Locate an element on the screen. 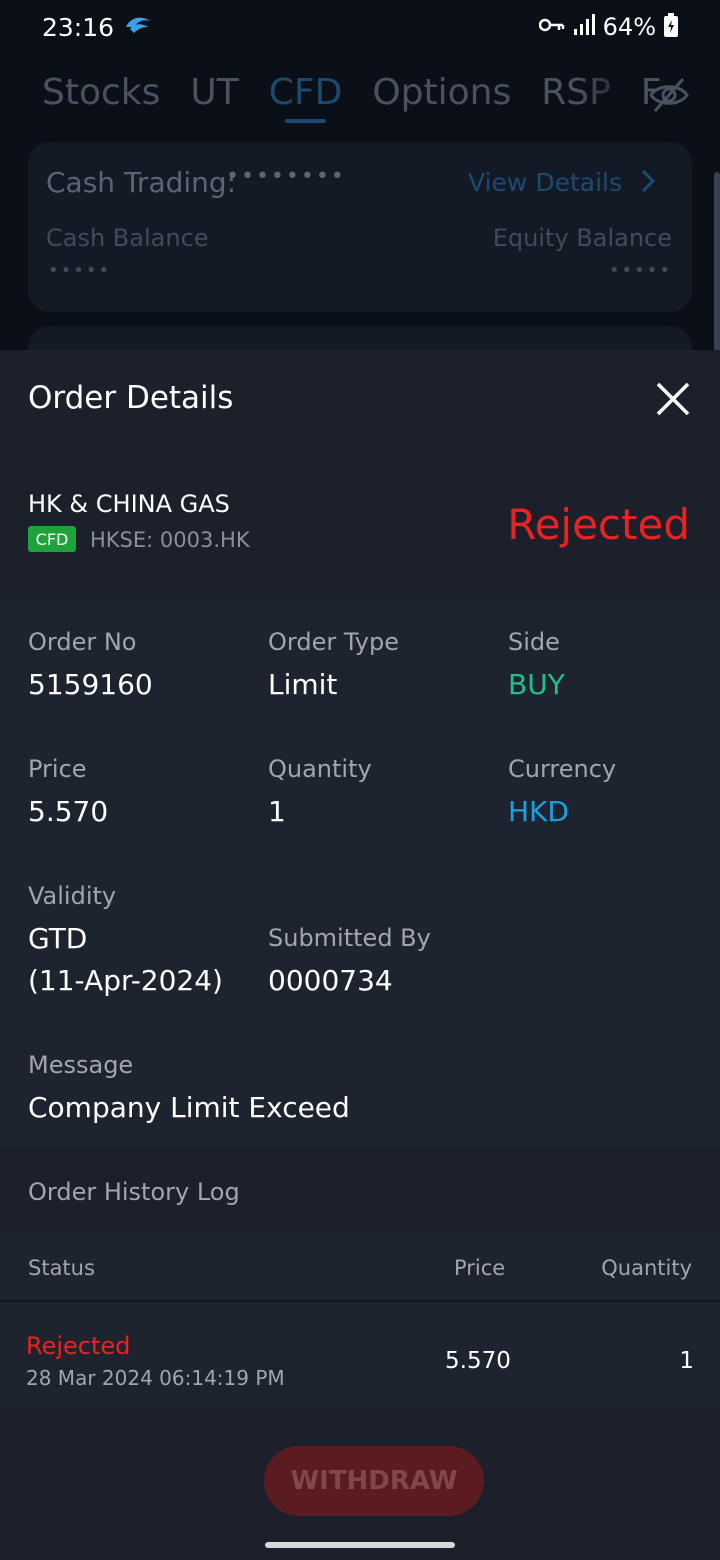 The height and width of the screenshot is (1560, 720). withdraw-button: WITHDRAW is located at coordinates (374, 1481).